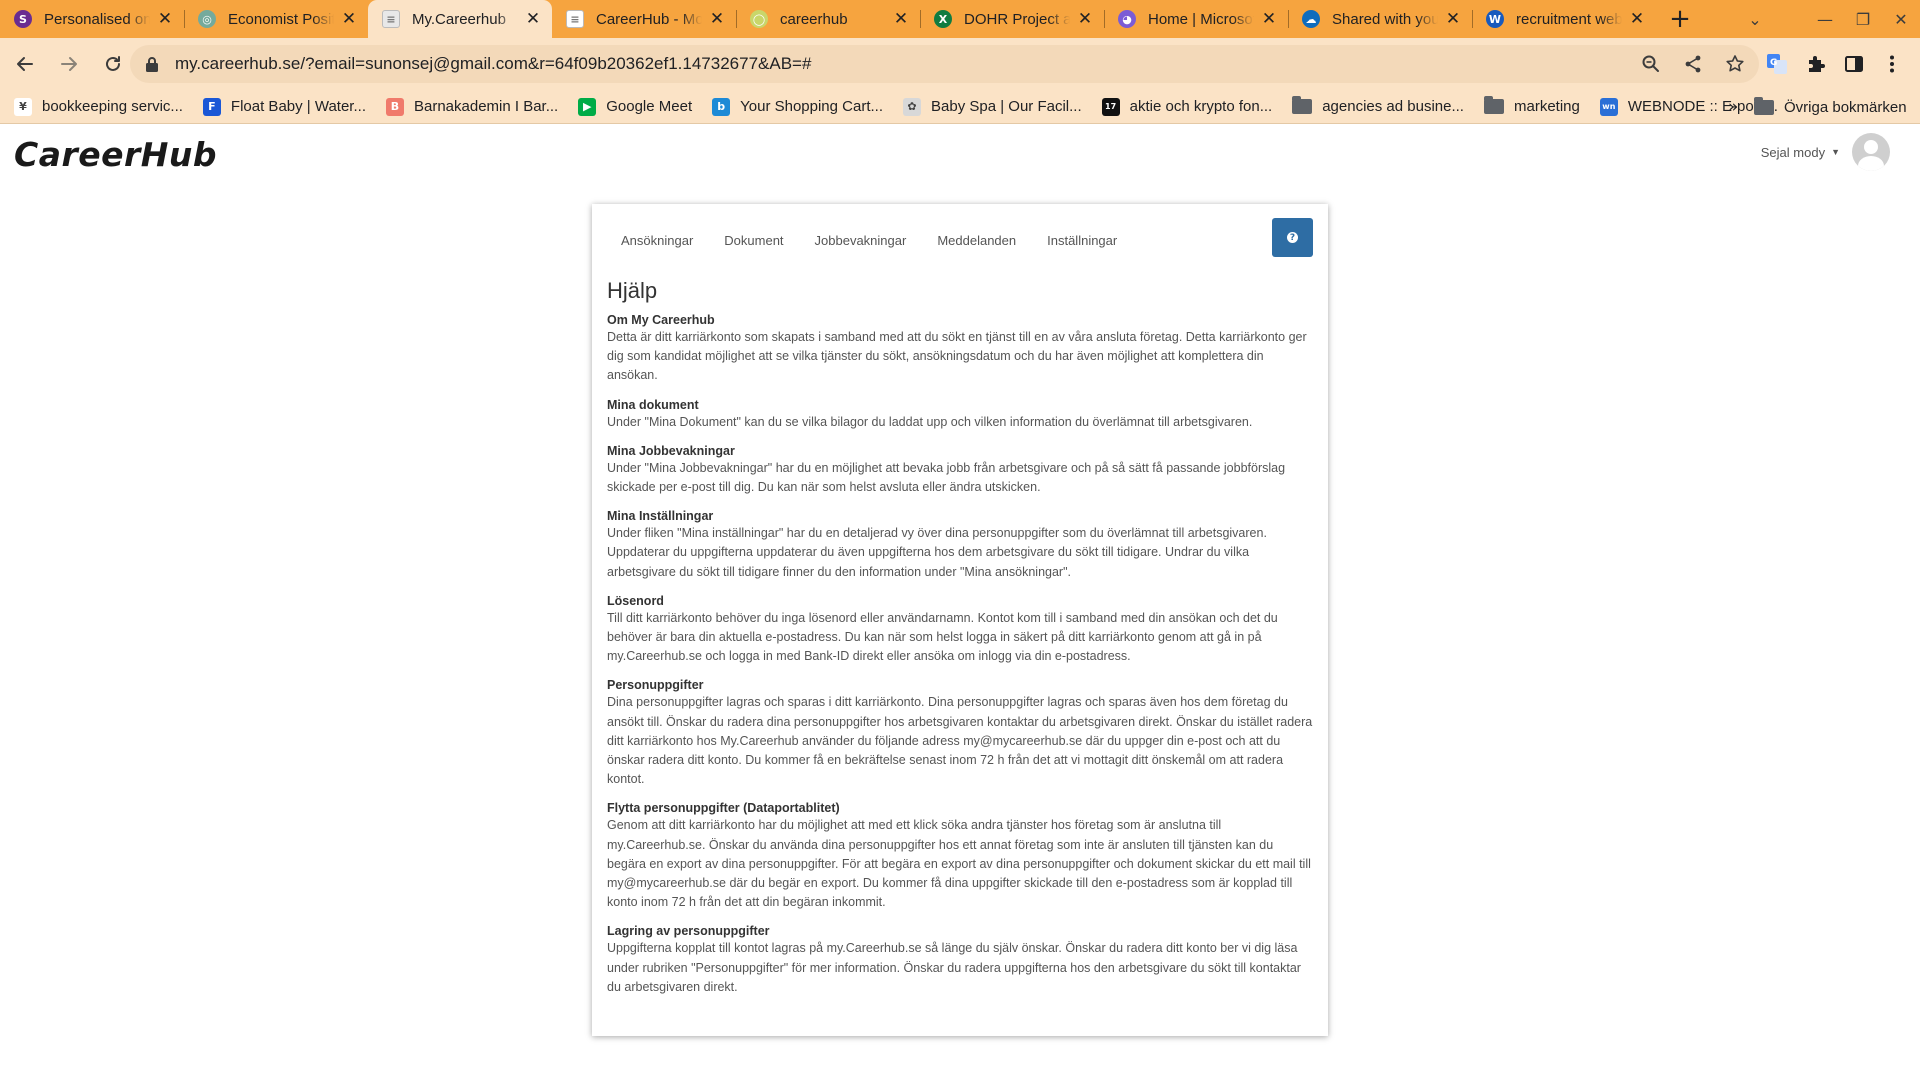  Describe the element at coordinates (1201, 19) in the screenshot. I see `tab-title: Home | Microsoft 365` at that location.